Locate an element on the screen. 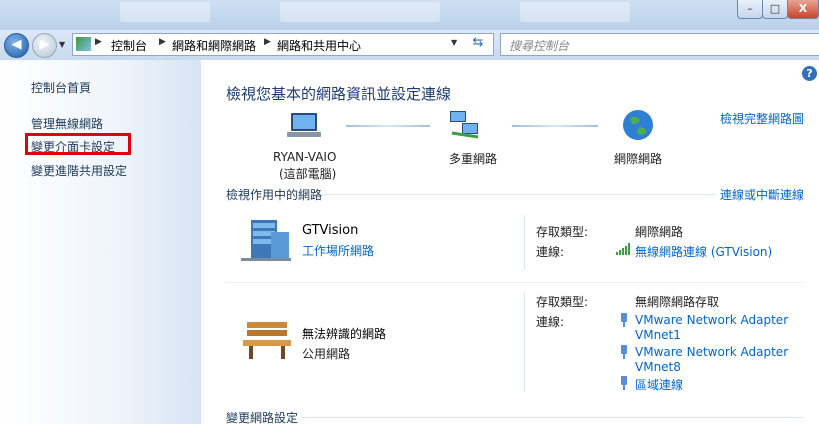  globe-icon is located at coordinates (638, 125).